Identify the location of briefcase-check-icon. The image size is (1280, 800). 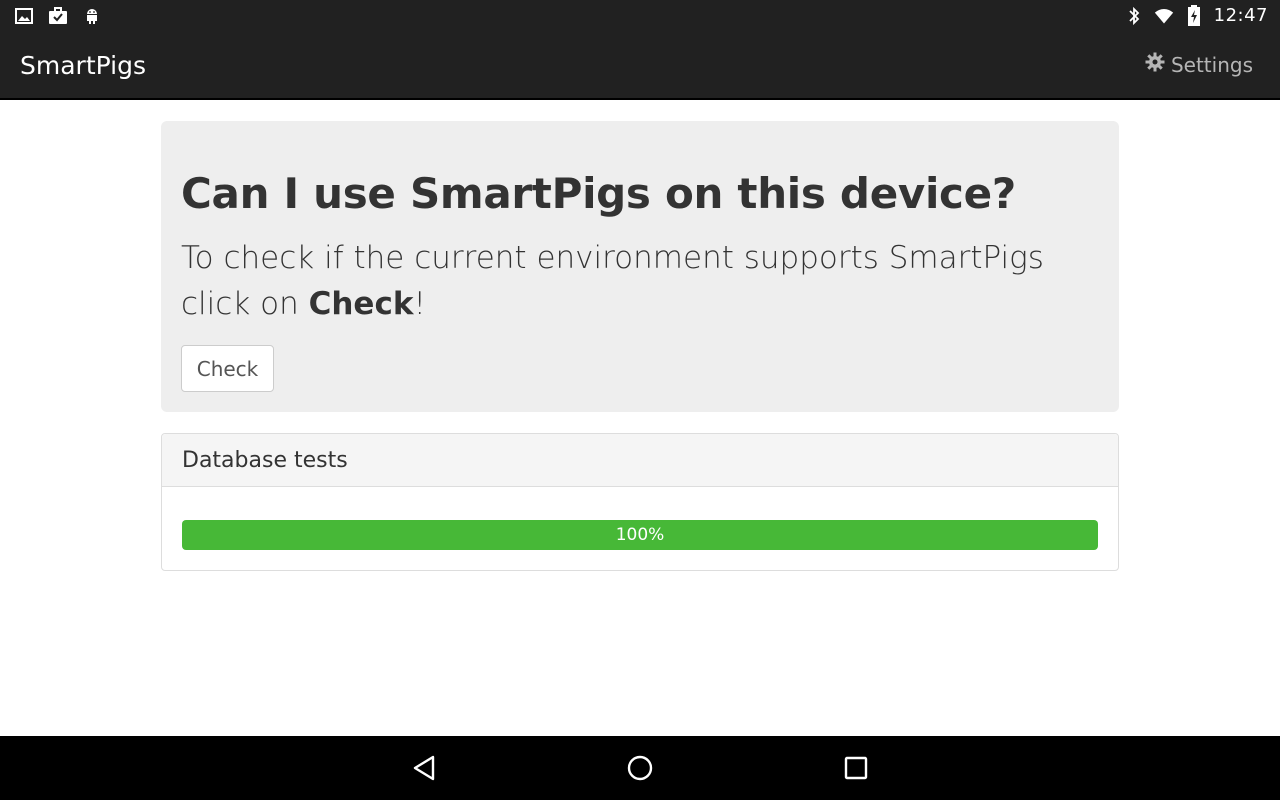
(58, 16).